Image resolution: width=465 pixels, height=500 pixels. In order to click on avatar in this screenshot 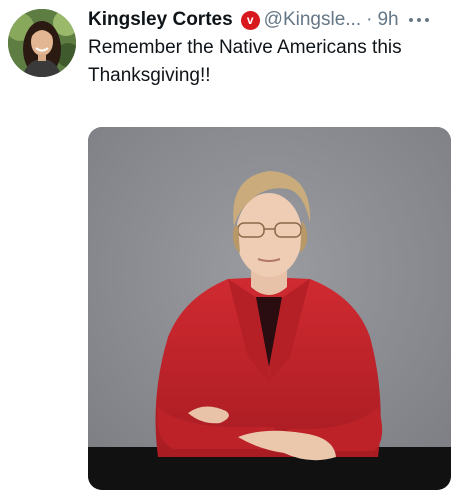, I will do `click(42, 43)`.